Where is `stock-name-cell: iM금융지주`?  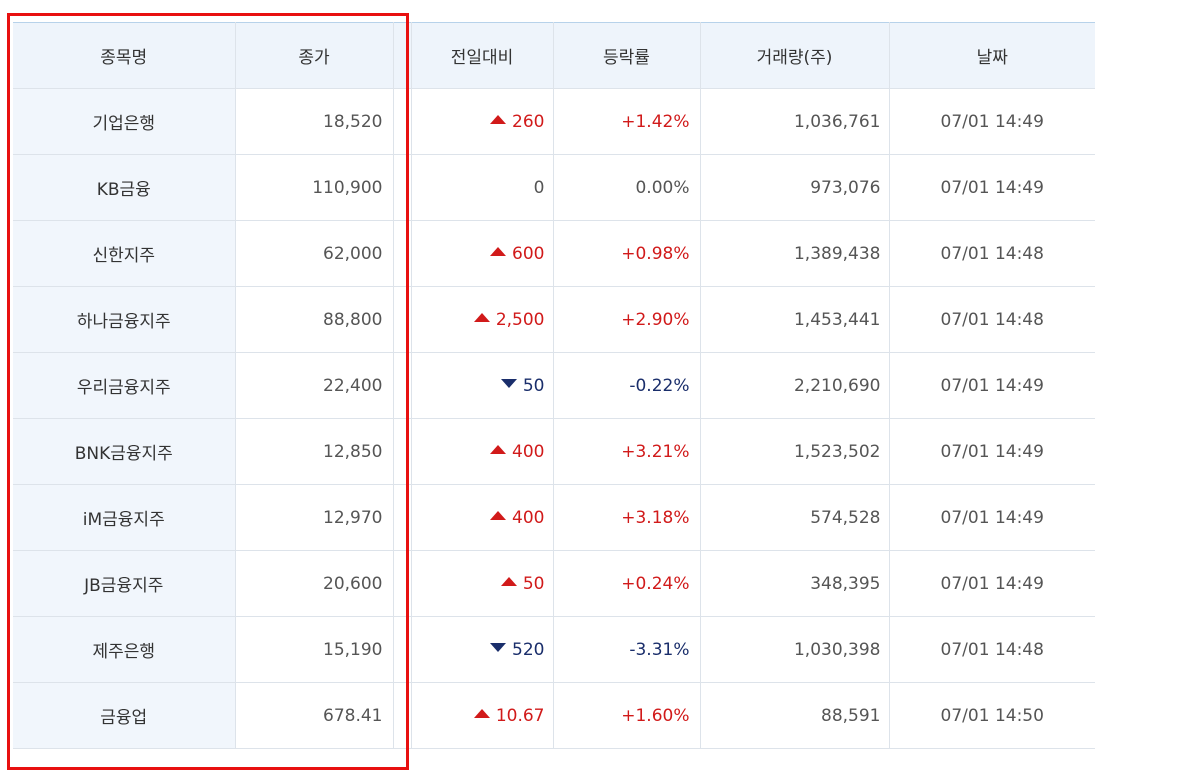
stock-name-cell: iM금융지주 is located at coordinates (124, 517).